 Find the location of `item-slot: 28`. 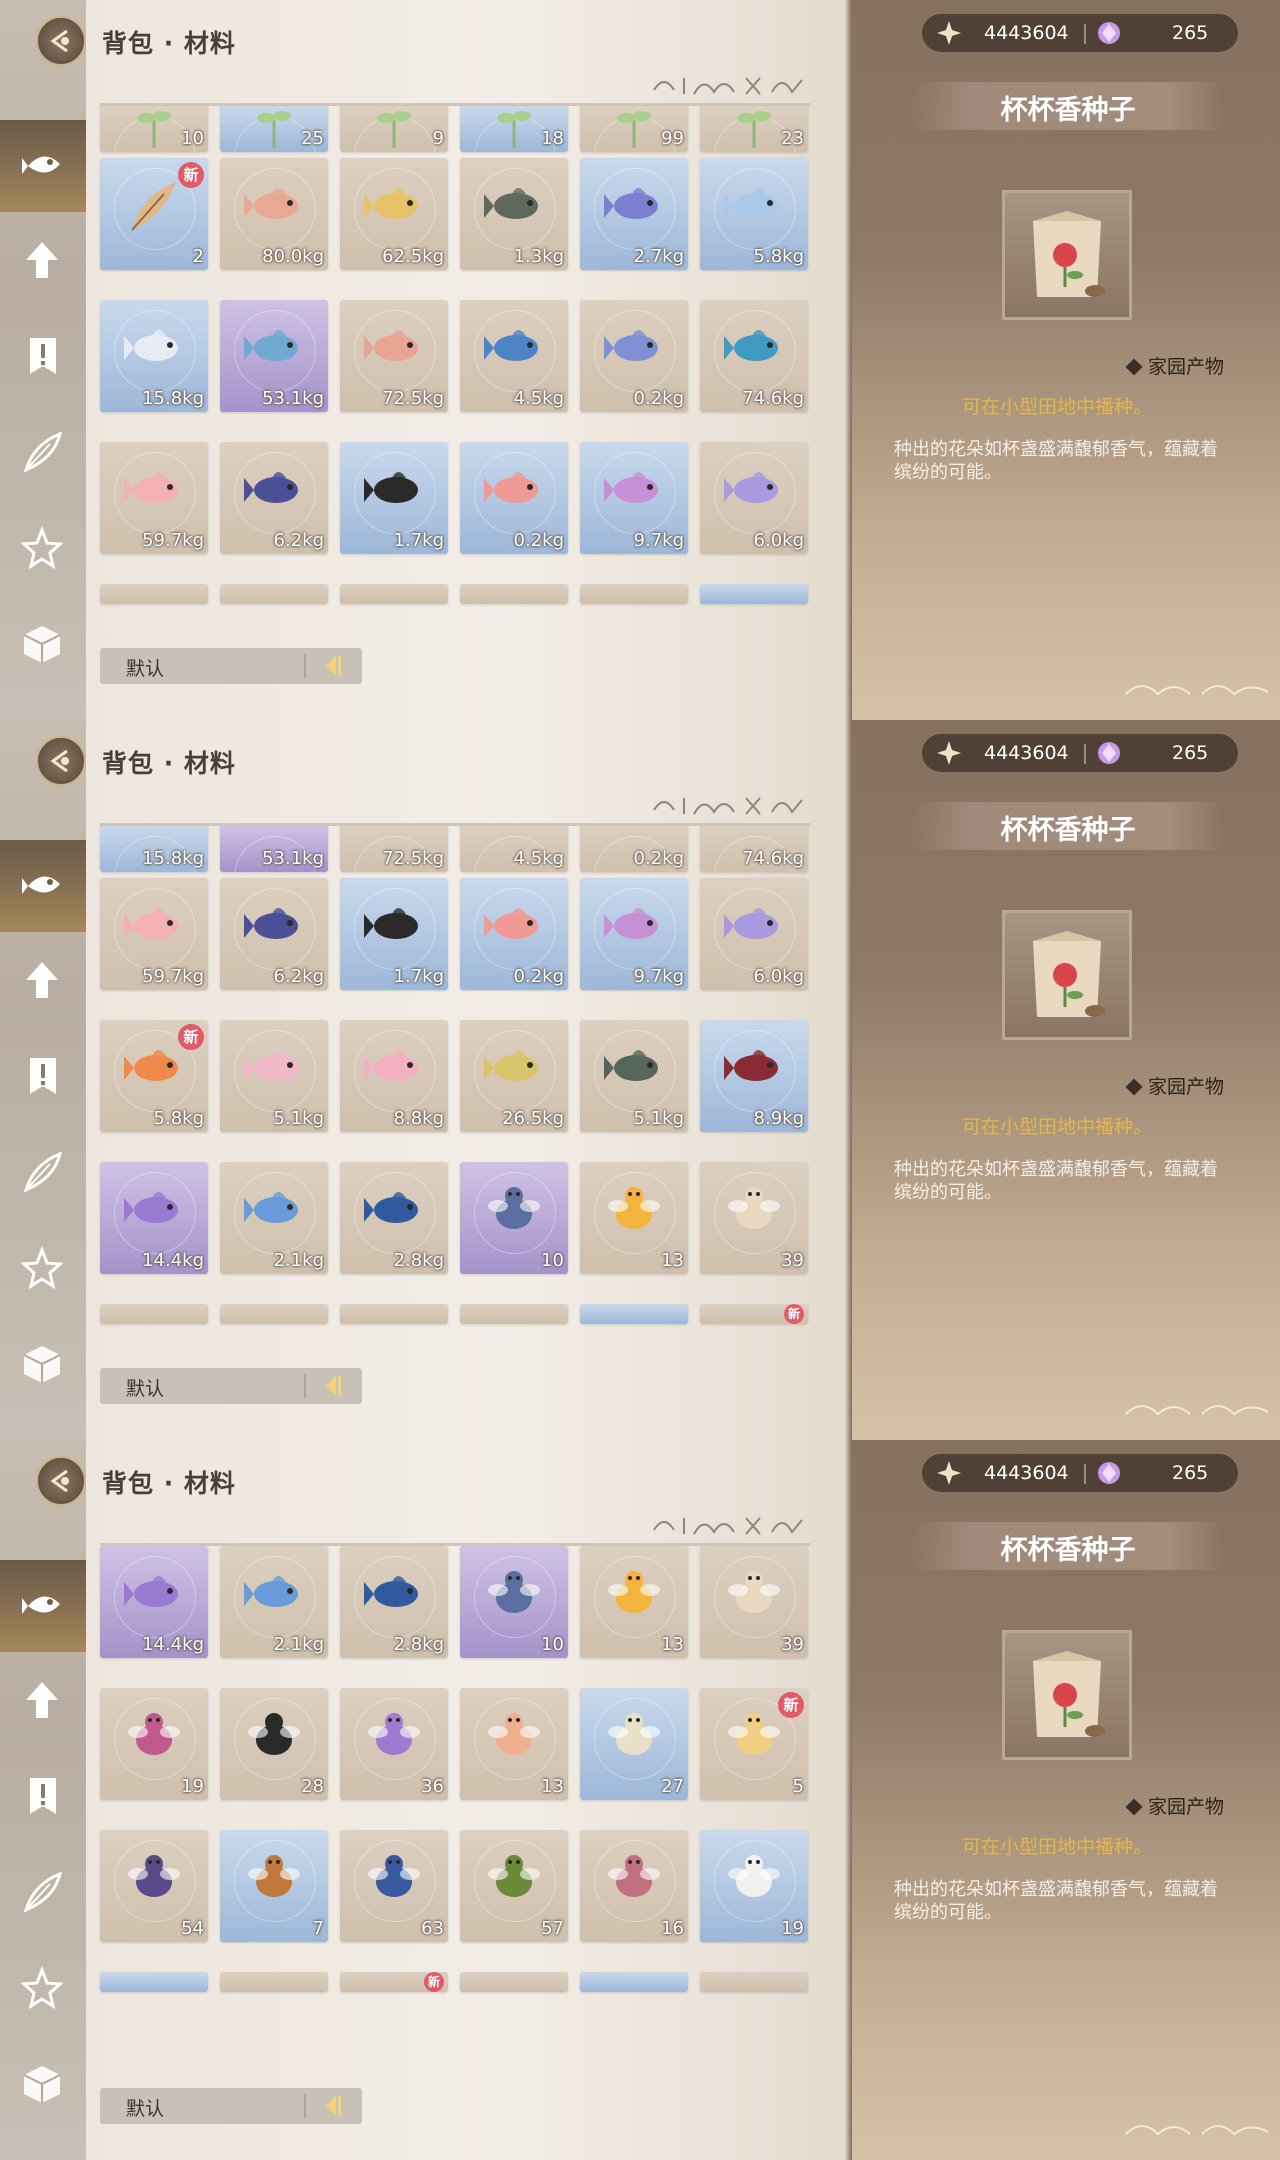

item-slot: 28 is located at coordinates (274, 1744).